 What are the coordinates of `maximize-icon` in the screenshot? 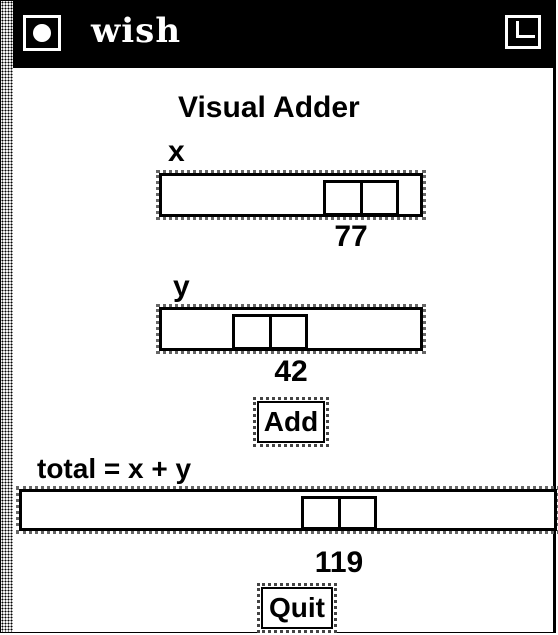 It's located at (523, 32).